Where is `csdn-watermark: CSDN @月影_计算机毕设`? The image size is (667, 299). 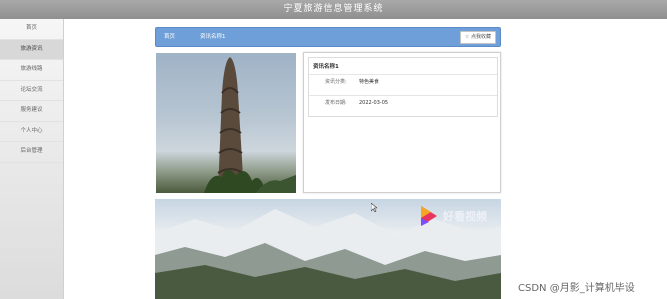 csdn-watermark: CSDN @月影_计算机毕设 is located at coordinates (576, 288).